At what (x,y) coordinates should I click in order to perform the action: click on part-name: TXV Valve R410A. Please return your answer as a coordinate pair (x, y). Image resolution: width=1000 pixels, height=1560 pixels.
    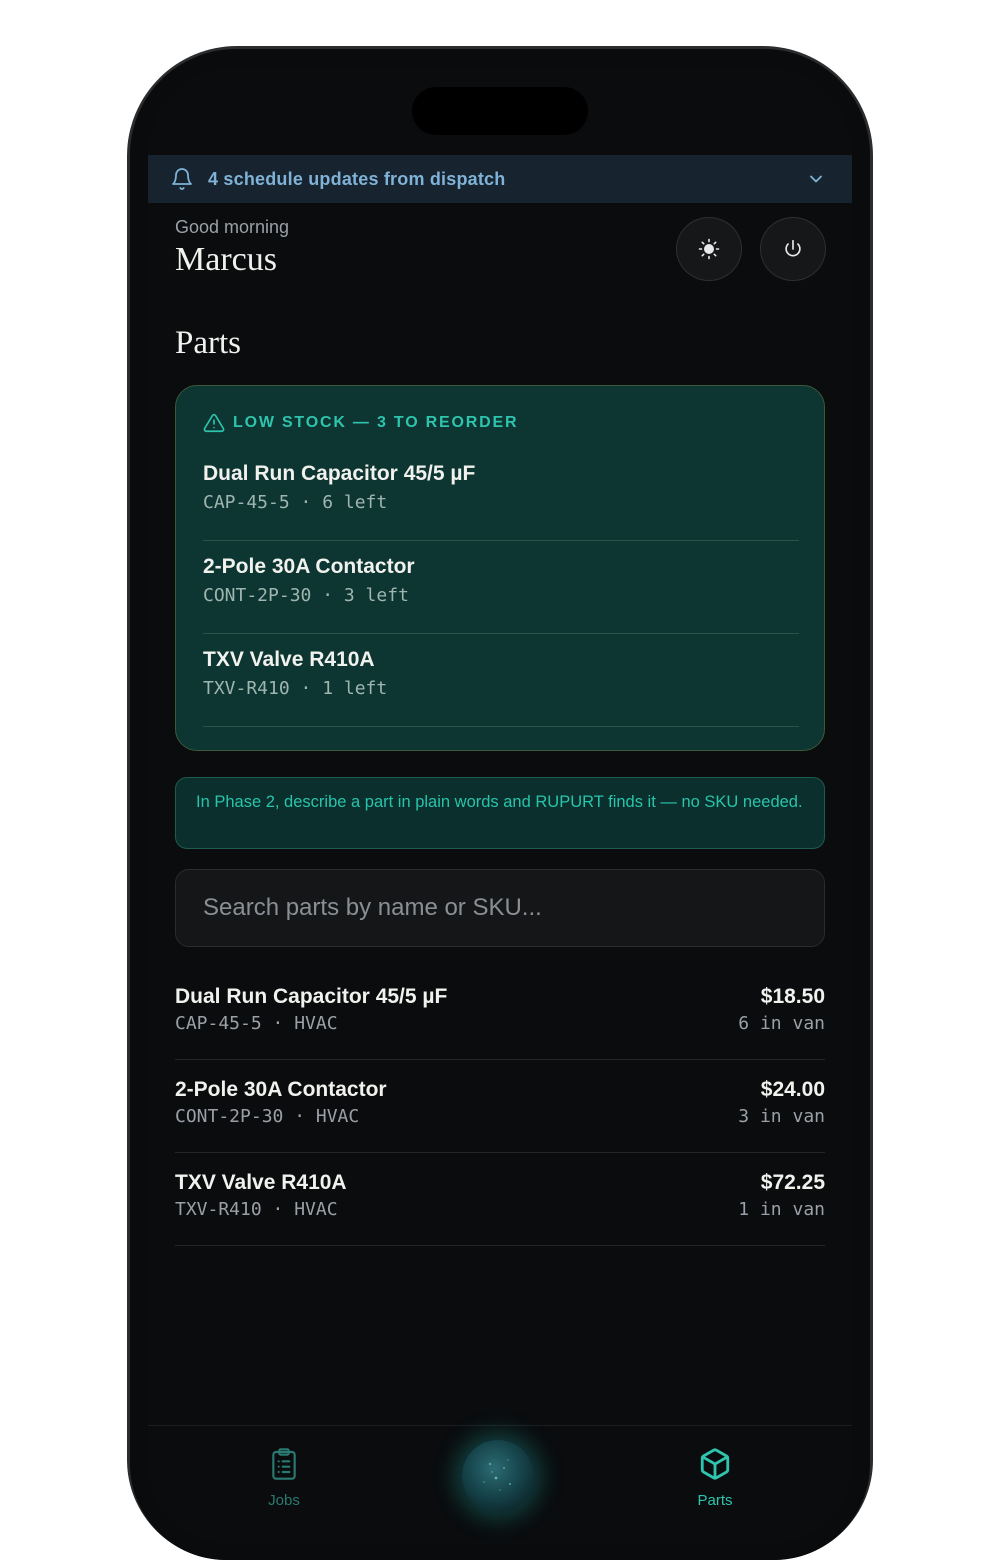
    Looking at the image, I should click on (261, 1182).